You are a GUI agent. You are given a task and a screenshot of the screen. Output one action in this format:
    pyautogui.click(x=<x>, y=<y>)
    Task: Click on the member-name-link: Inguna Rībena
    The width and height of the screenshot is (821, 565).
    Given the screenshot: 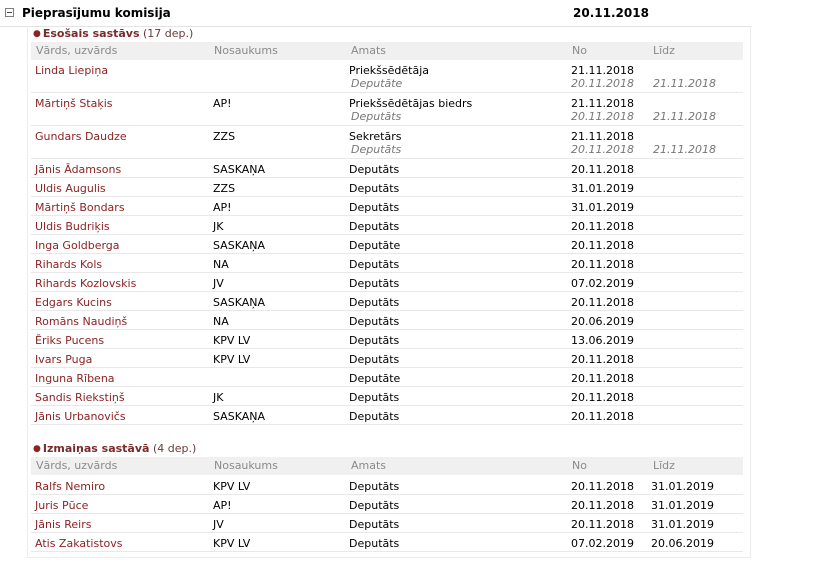 What is the action you would take?
    pyautogui.click(x=75, y=378)
    